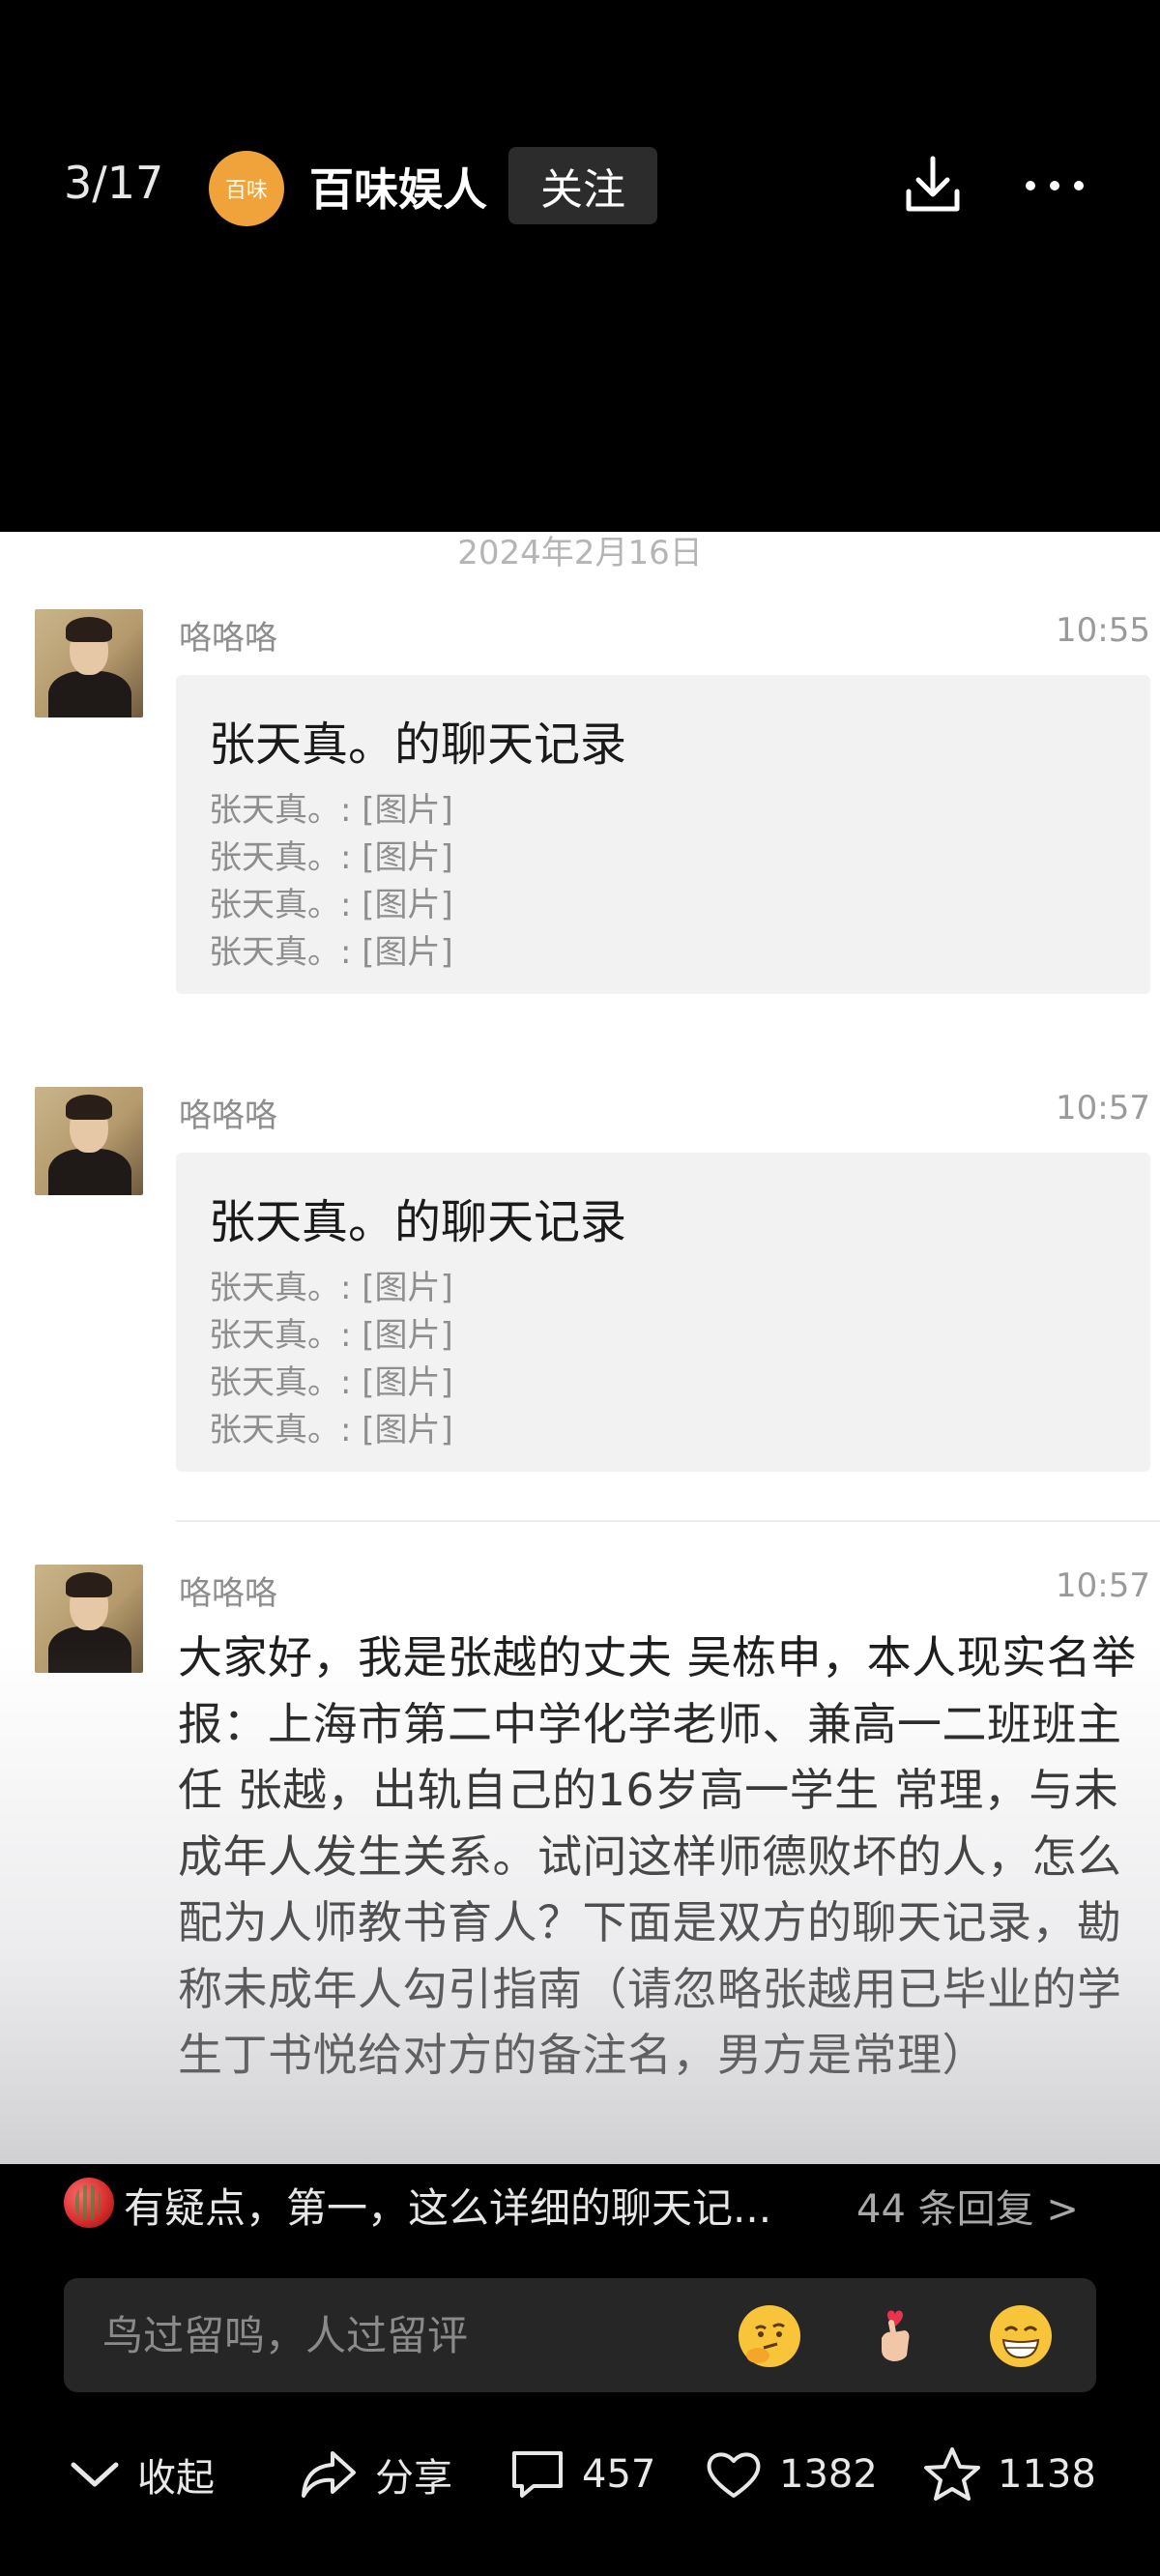 This screenshot has width=1160, height=2576. What do you see at coordinates (828, 2474) in the screenshot?
I see `likes-count: 1382` at bounding box center [828, 2474].